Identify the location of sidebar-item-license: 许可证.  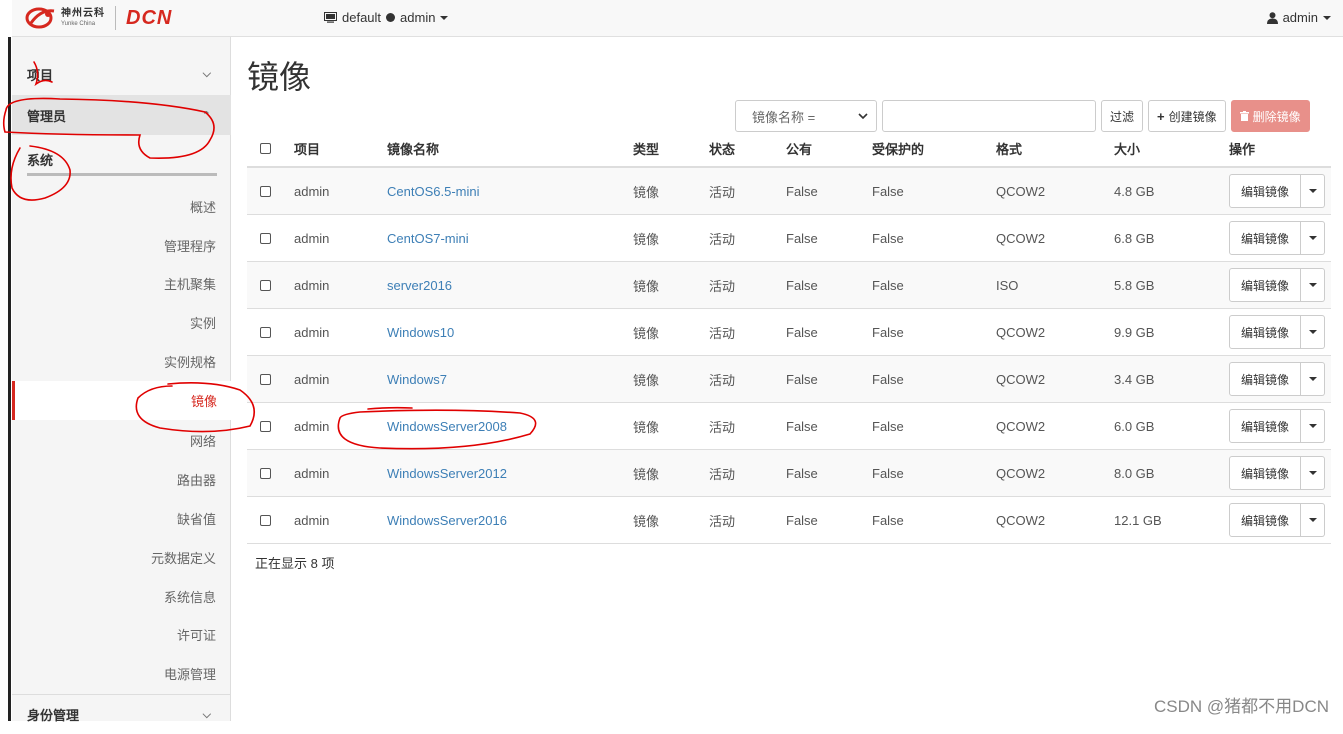
(121, 634).